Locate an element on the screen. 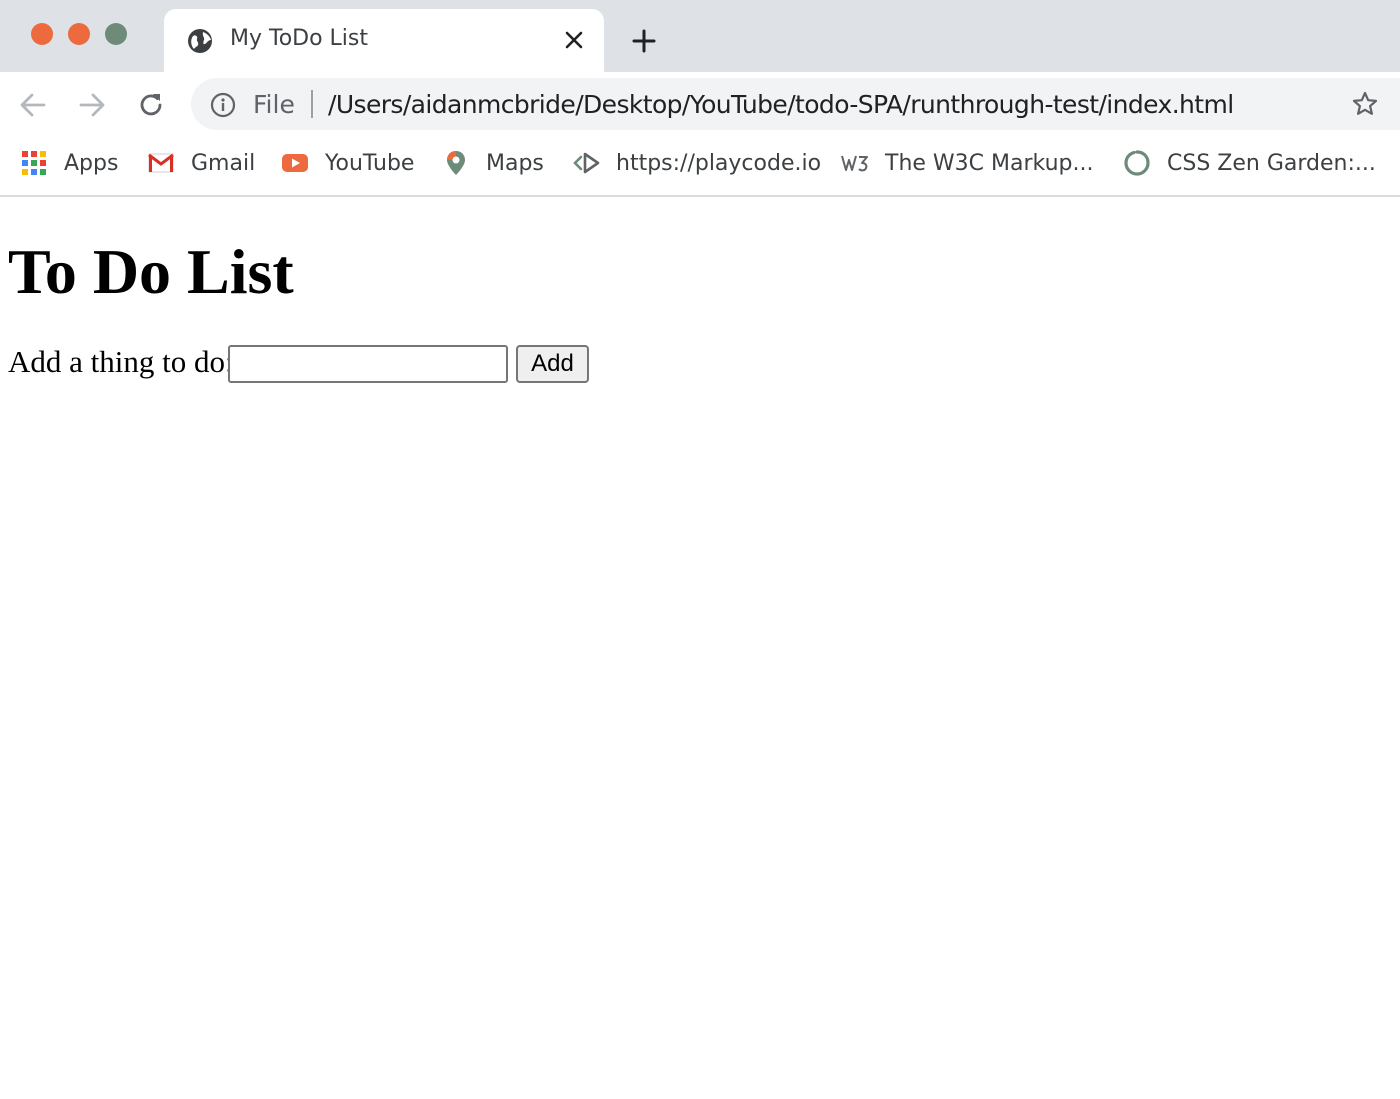  bookmark-label: Apps is located at coordinates (91, 163).